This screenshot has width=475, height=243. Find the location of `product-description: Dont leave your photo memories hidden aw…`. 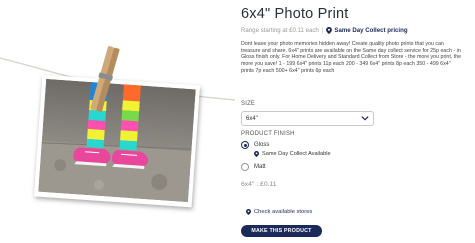

product-description: Dont leave your photo memories hidden aw… is located at coordinates (351, 57).